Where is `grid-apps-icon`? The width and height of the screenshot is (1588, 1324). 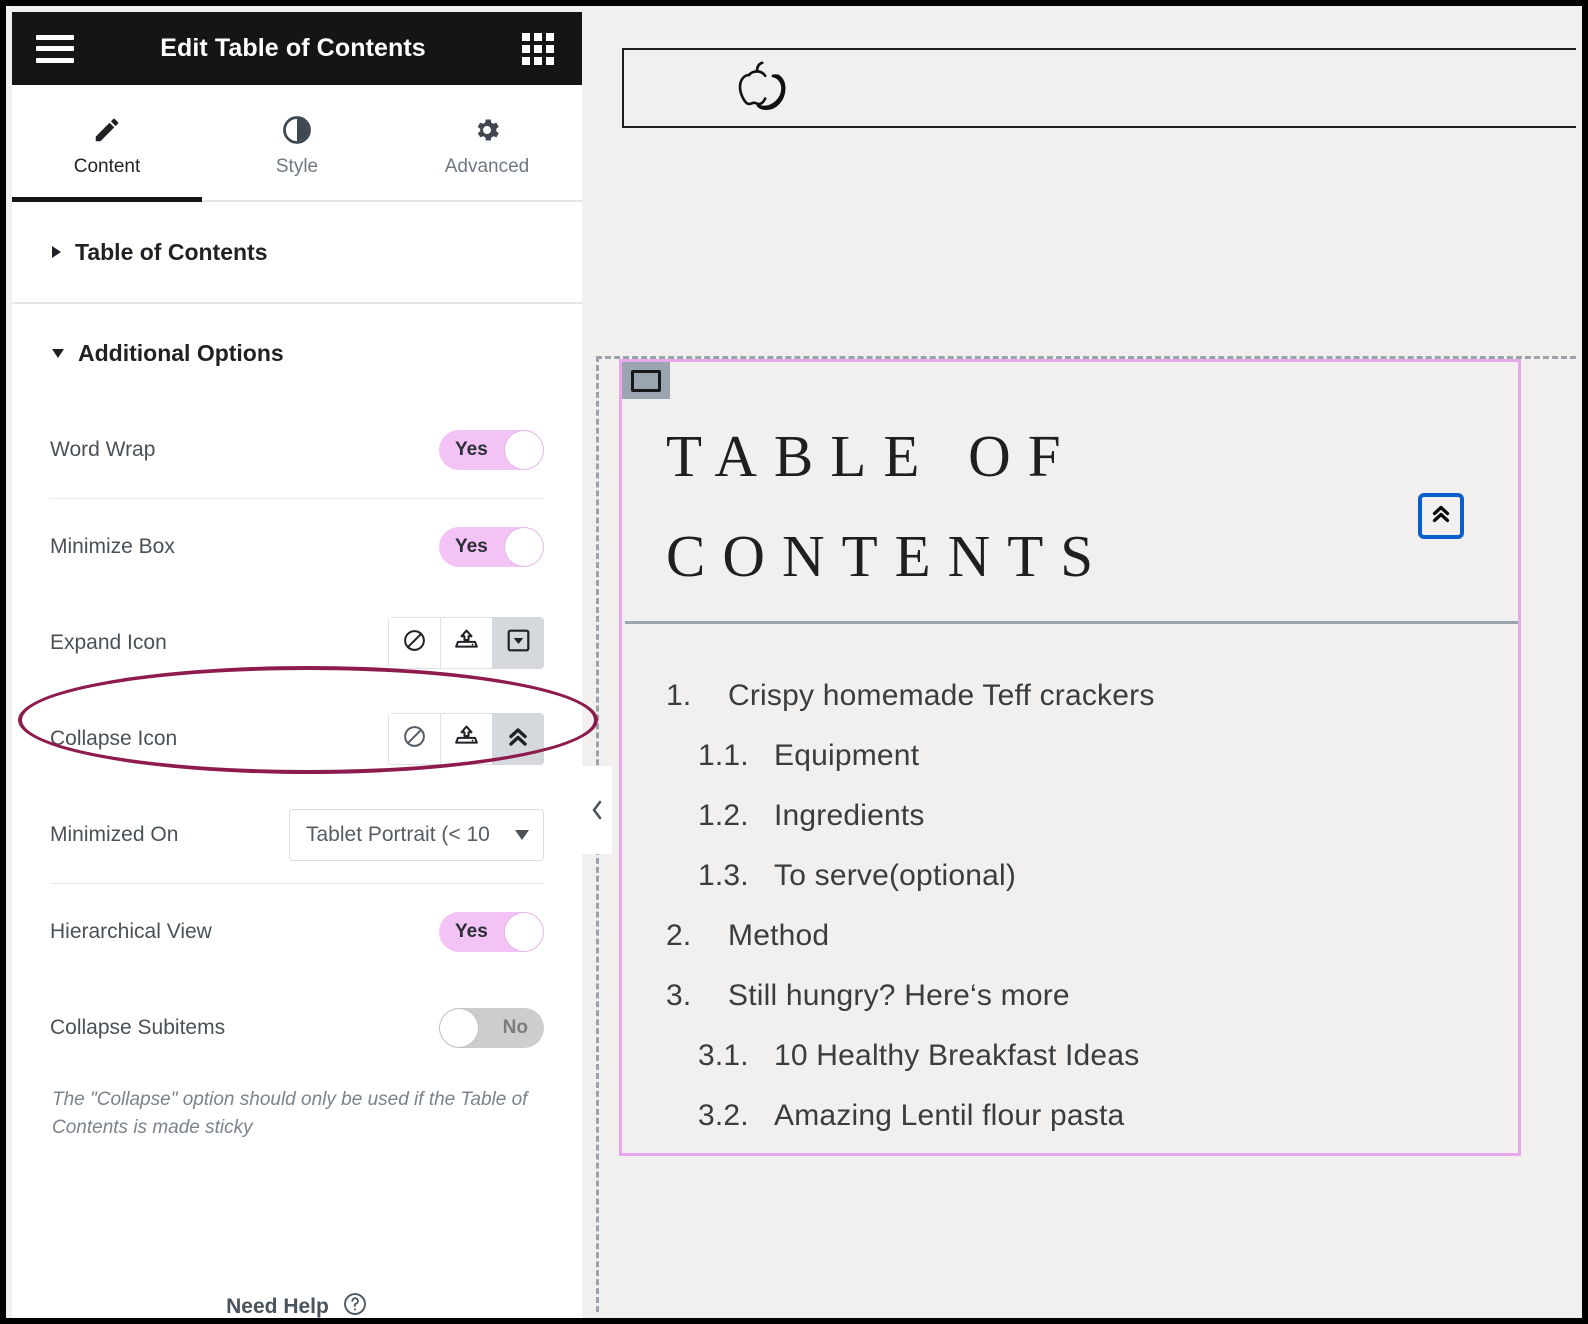
grid-apps-icon is located at coordinates (538, 48).